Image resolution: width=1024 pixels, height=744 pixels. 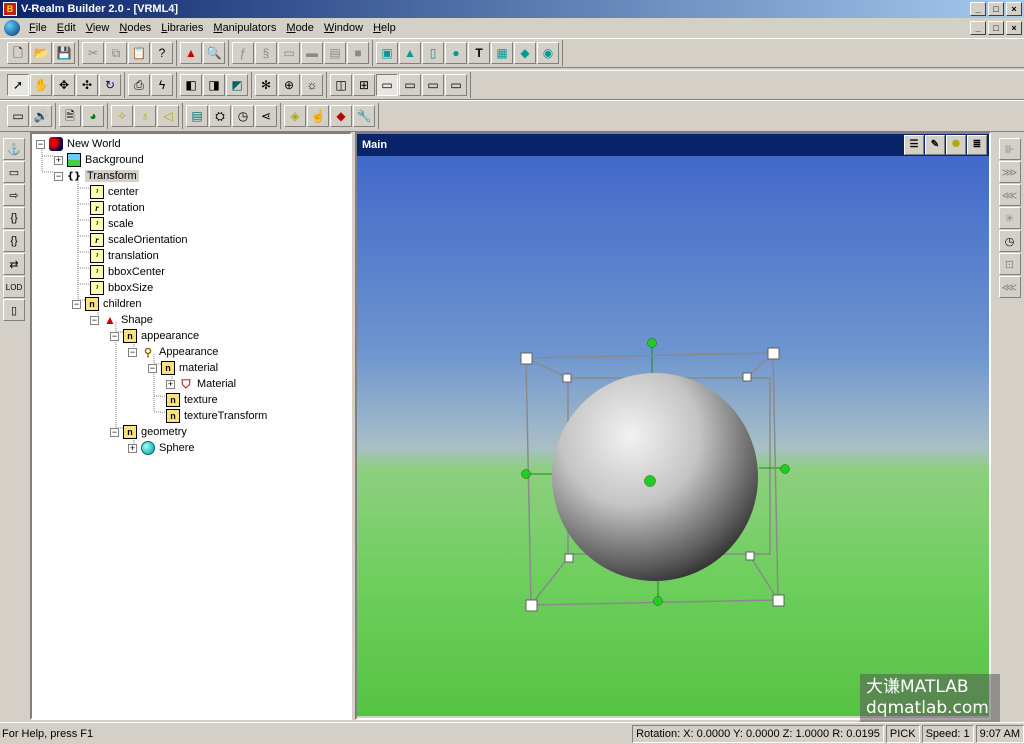 What do you see at coordinates (145, 116) in the screenshot?
I see `bulb-icon: ♁` at bounding box center [145, 116].